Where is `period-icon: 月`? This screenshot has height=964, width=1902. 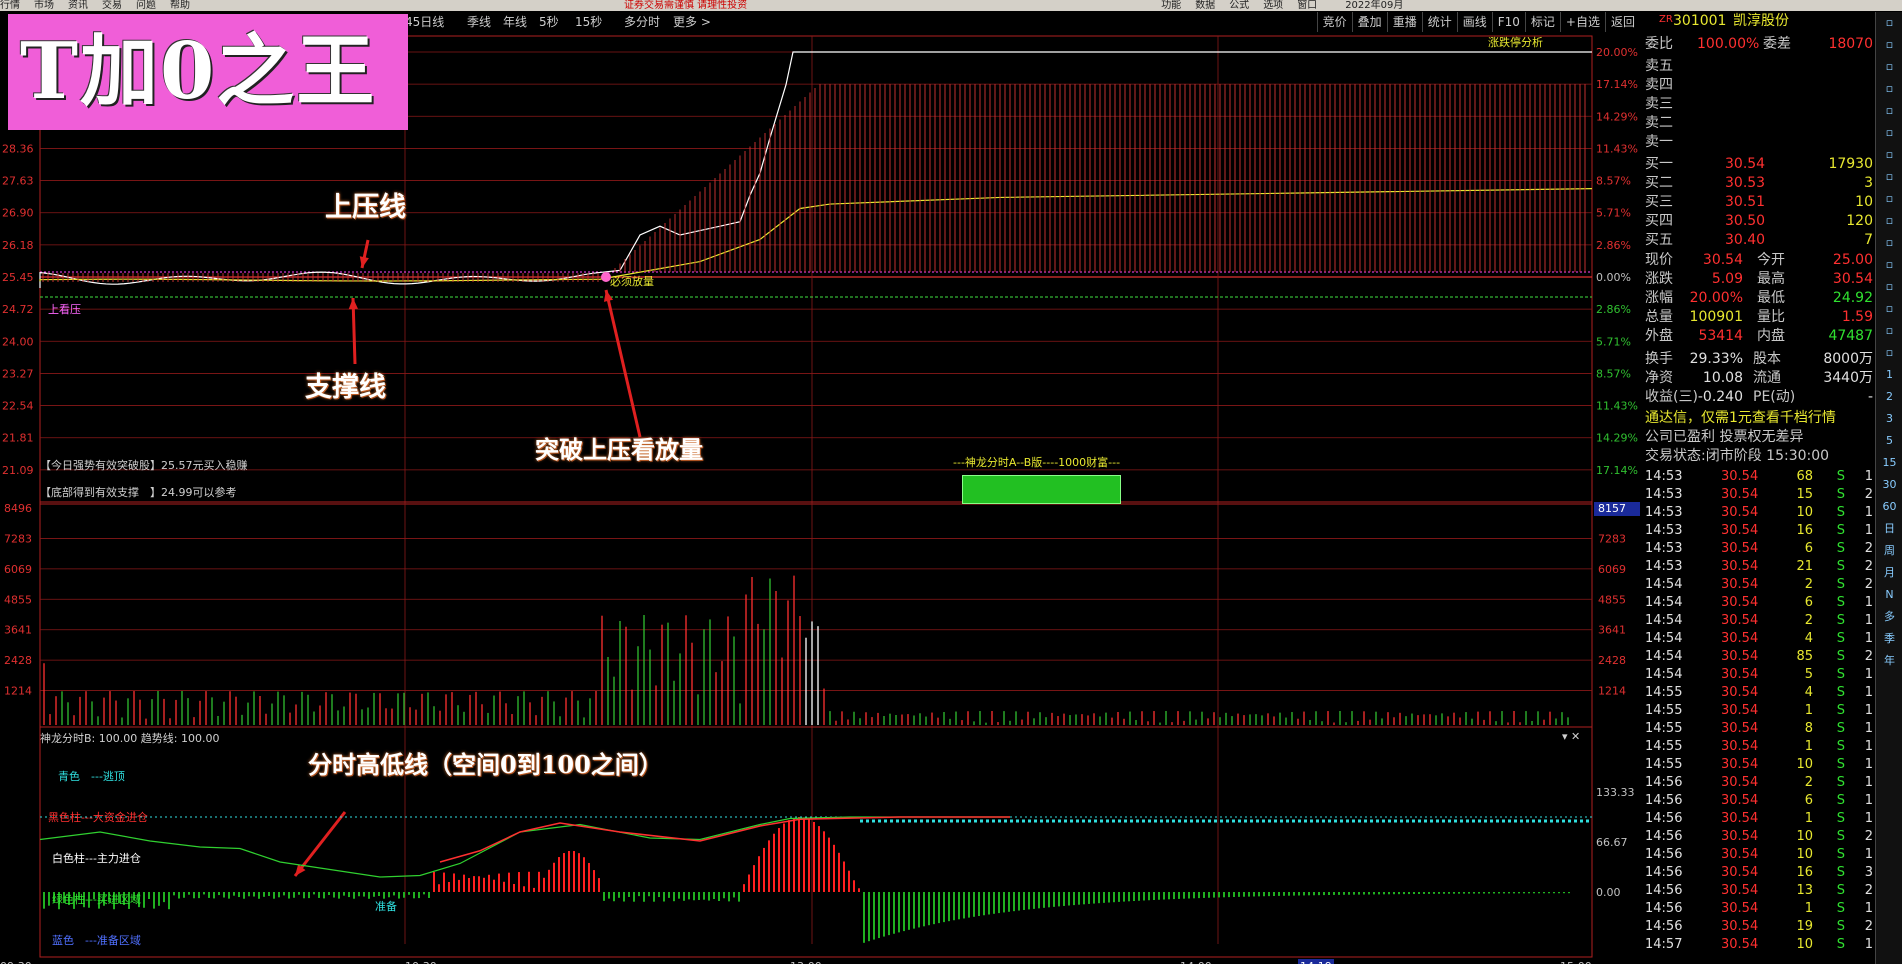 period-icon: 月 is located at coordinates (1889, 573).